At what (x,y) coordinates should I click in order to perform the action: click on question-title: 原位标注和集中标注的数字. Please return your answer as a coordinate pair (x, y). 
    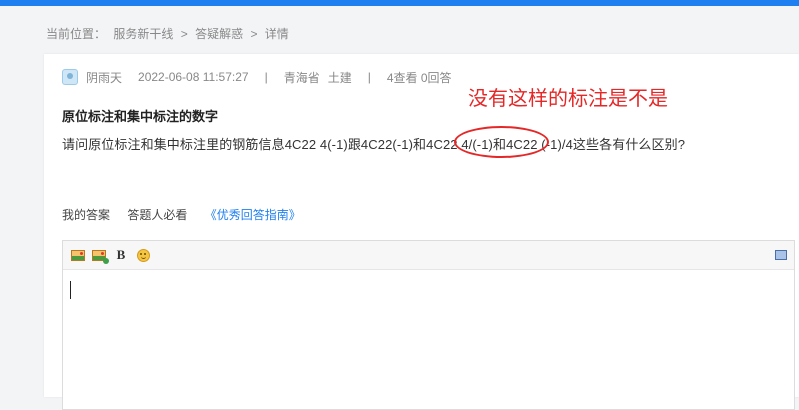
    Looking at the image, I should click on (140, 116).